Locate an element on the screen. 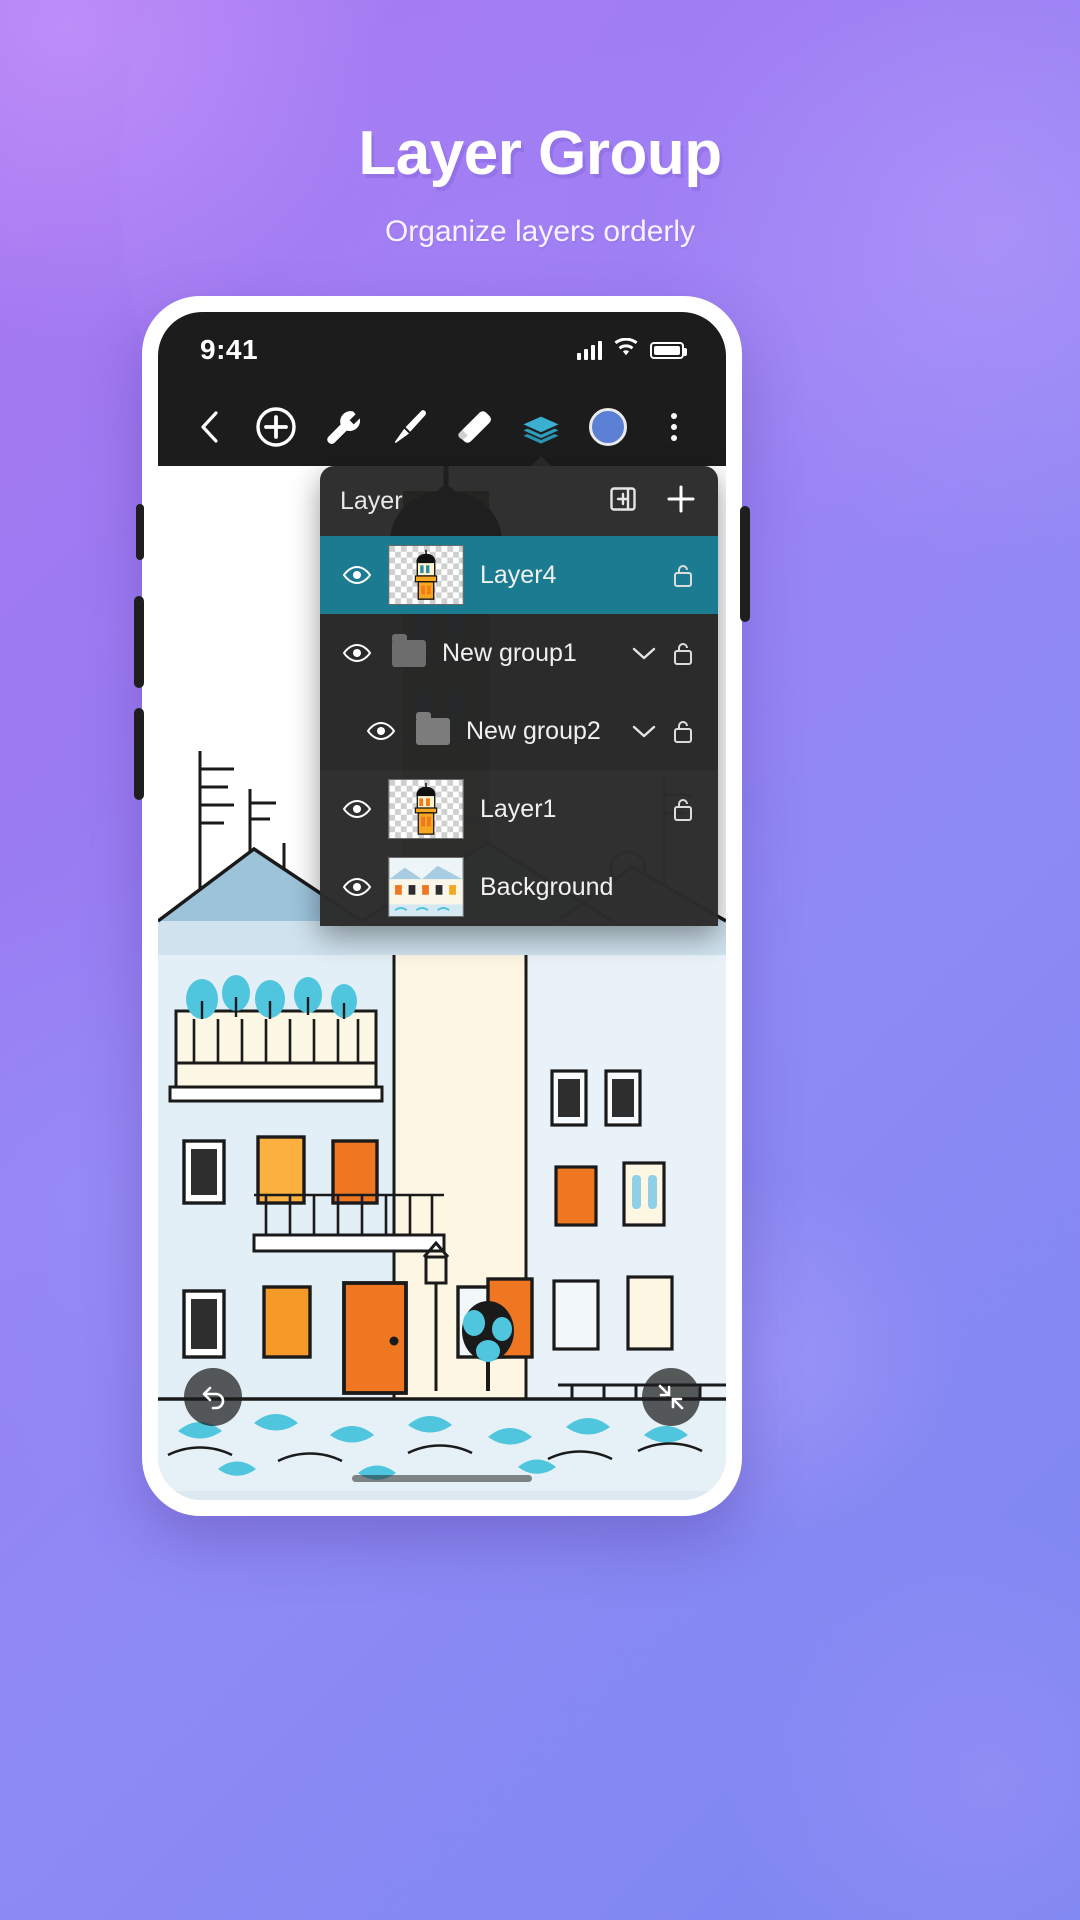  add-layer-icon is located at coordinates (681, 501).